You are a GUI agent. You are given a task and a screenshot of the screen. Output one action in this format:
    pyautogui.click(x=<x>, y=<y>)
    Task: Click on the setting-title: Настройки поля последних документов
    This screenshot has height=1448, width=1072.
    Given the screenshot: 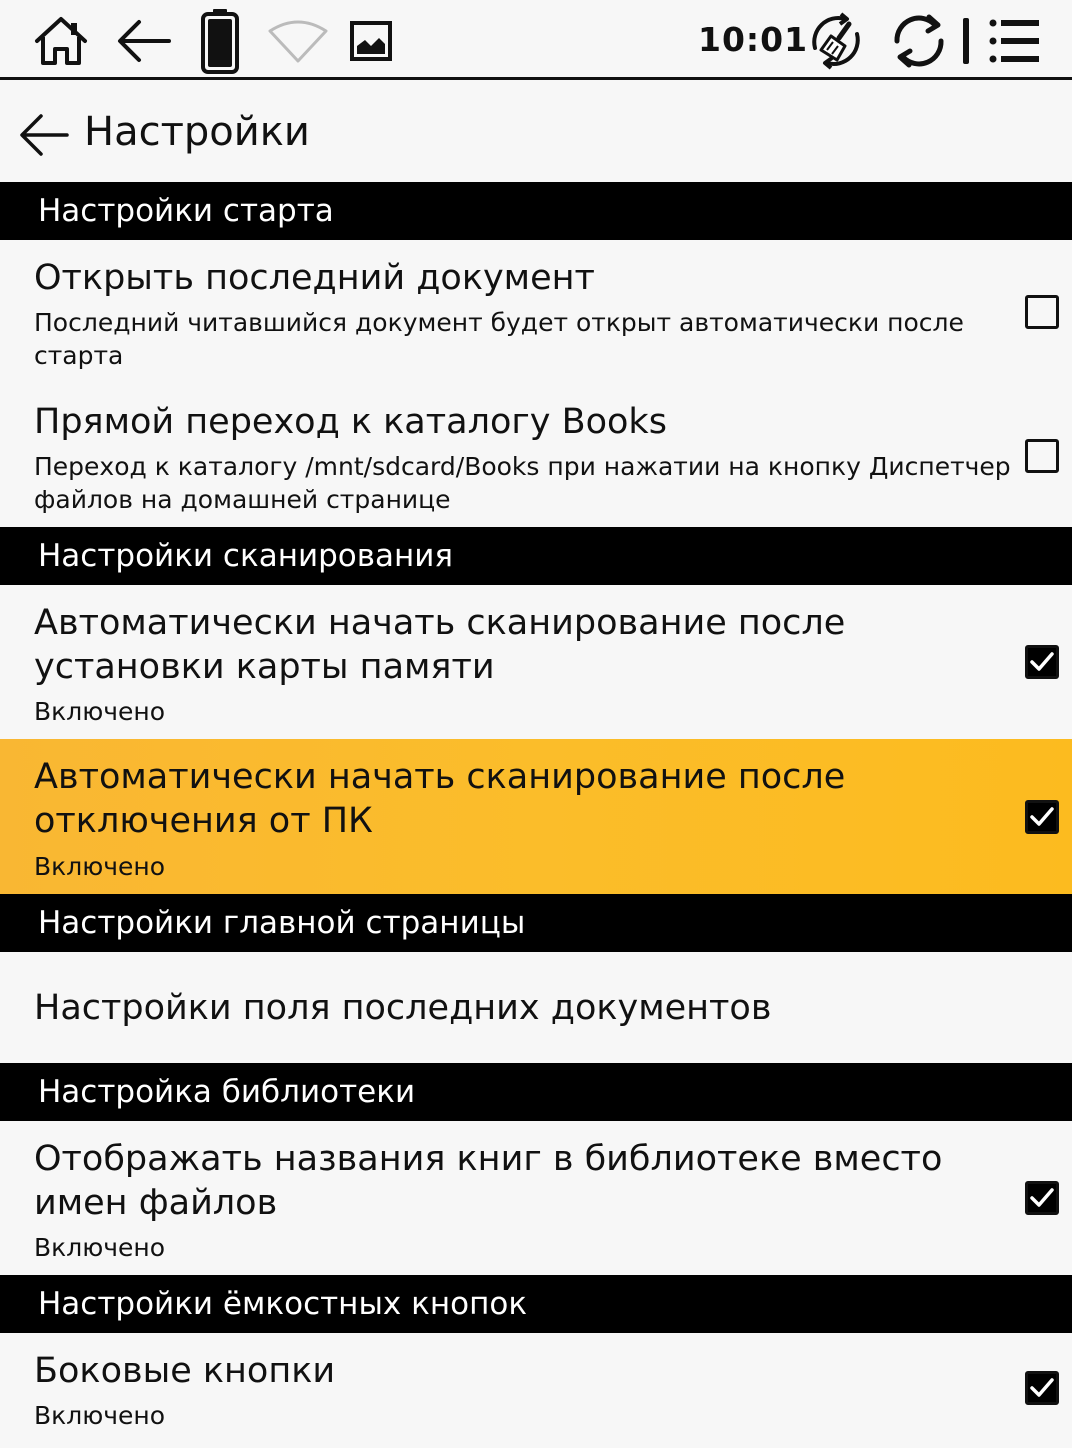 What is the action you would take?
    pyautogui.click(x=403, y=1008)
    